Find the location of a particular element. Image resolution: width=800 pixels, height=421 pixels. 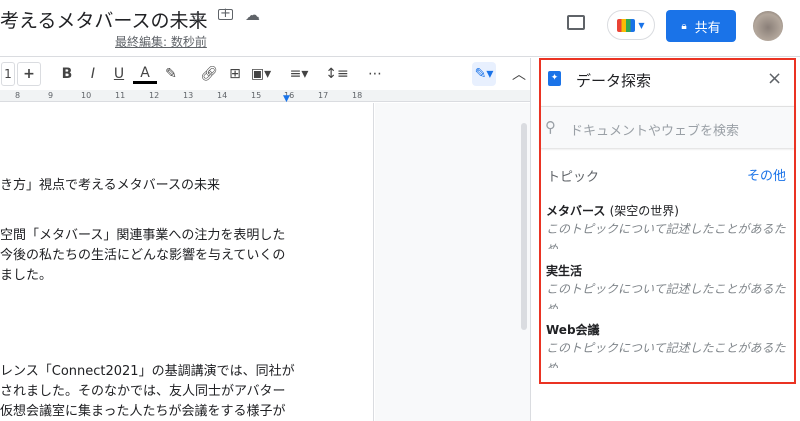

ruler-tick: 11 is located at coordinates (120, 95).